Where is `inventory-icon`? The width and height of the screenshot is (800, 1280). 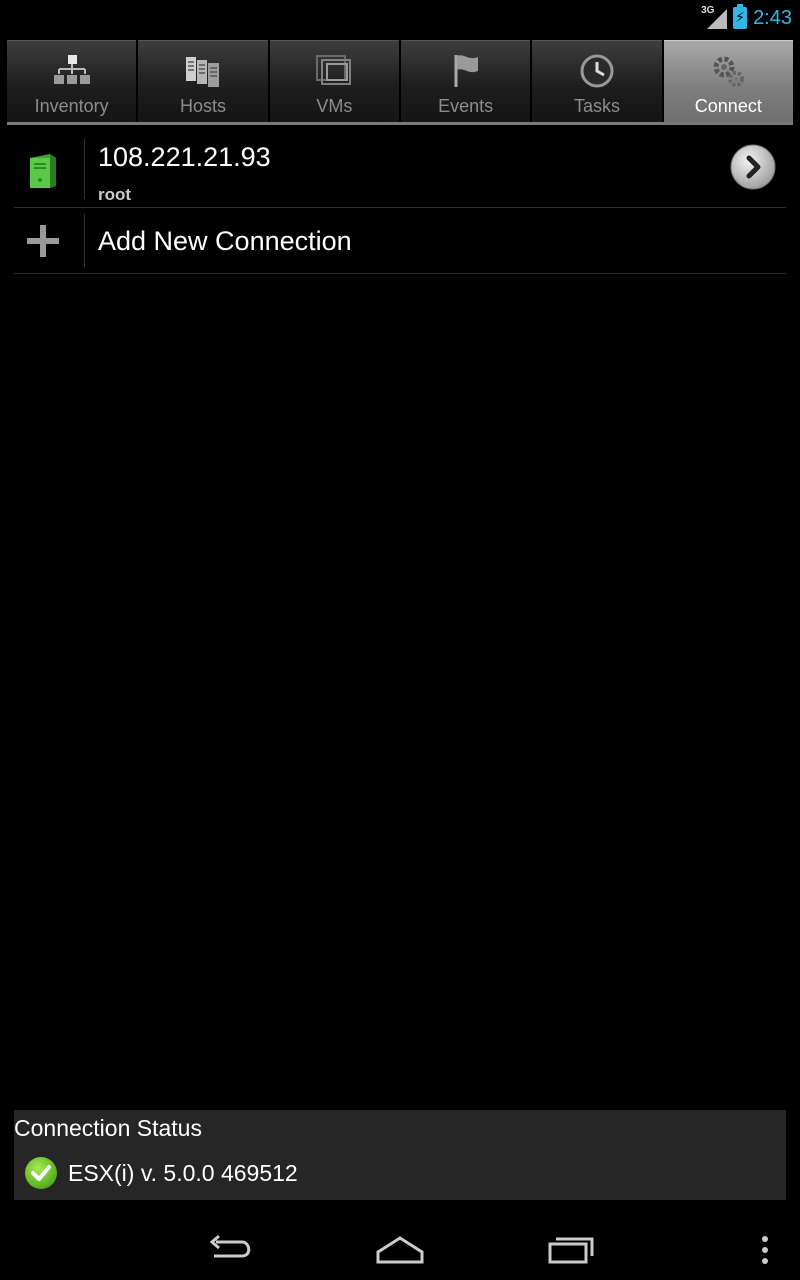 inventory-icon is located at coordinates (71, 69).